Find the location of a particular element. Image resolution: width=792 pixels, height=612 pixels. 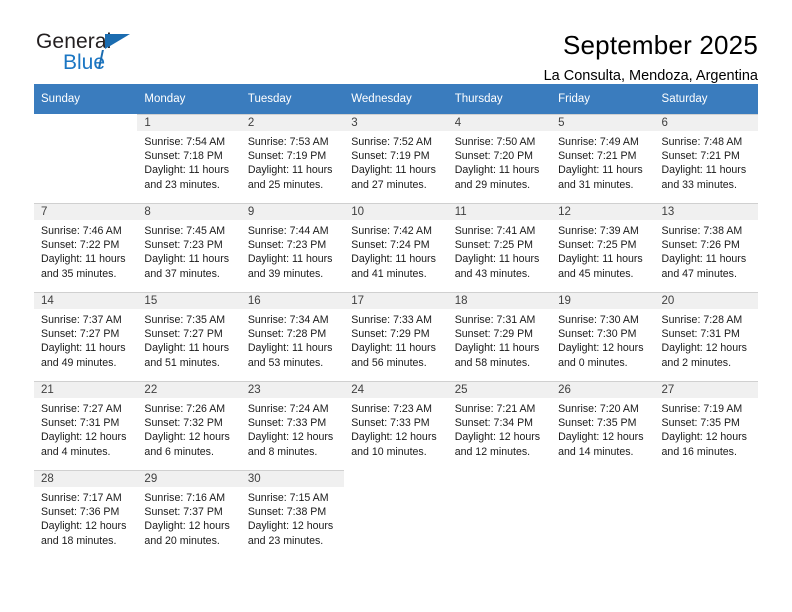

daylight-text-line2: and 45 minutes. is located at coordinates (596, 273).